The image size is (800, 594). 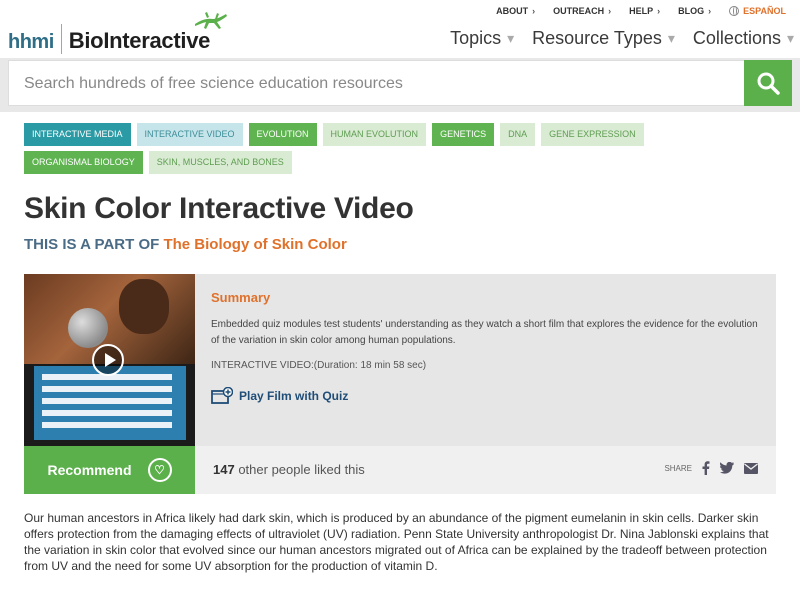 I want to click on utility-link-label: OUTREACH, so click(x=579, y=11).